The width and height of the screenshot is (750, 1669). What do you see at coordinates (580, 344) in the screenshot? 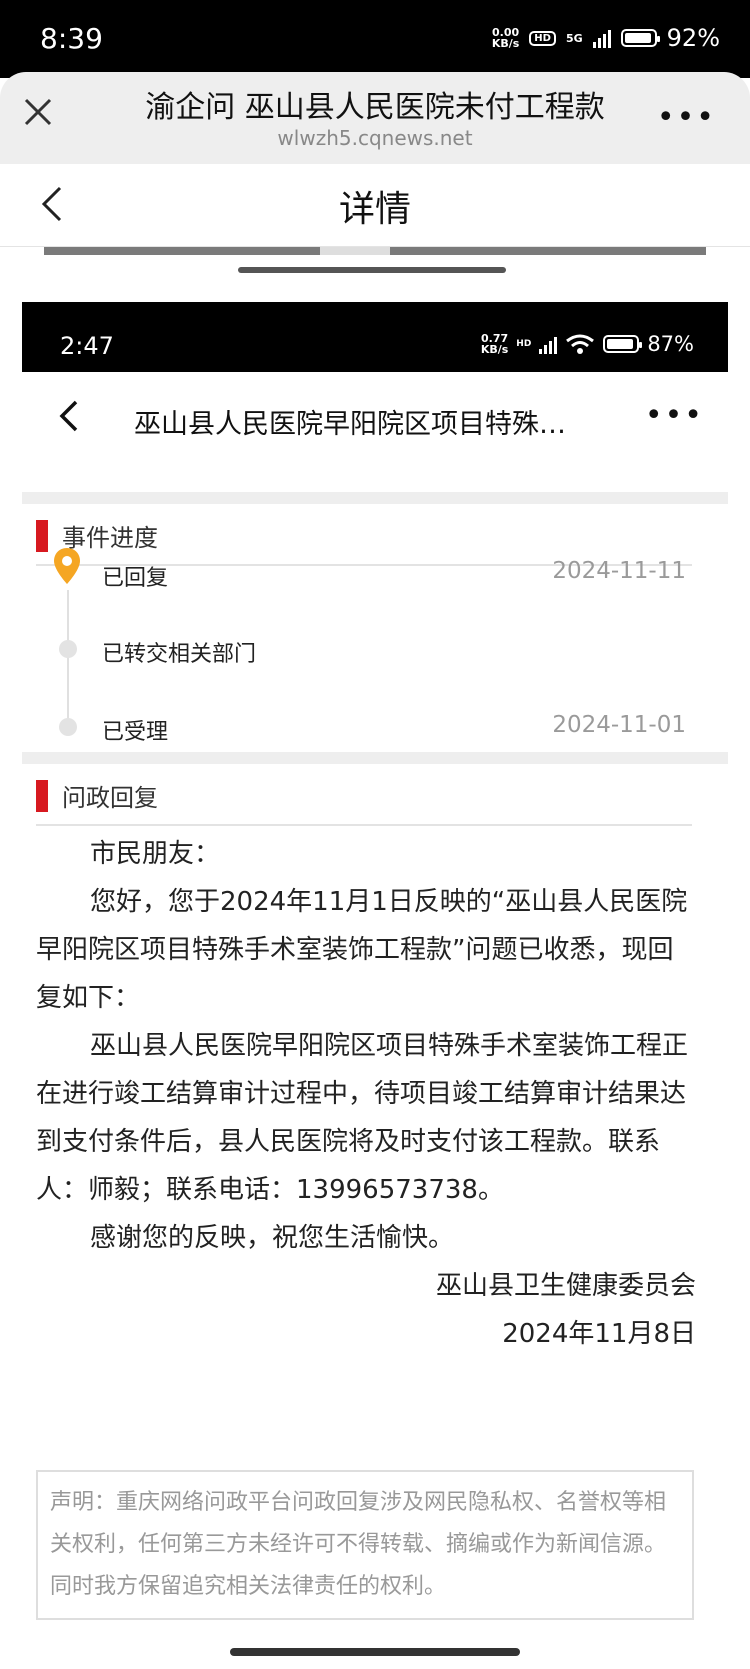
I see `wifi-icon` at bounding box center [580, 344].